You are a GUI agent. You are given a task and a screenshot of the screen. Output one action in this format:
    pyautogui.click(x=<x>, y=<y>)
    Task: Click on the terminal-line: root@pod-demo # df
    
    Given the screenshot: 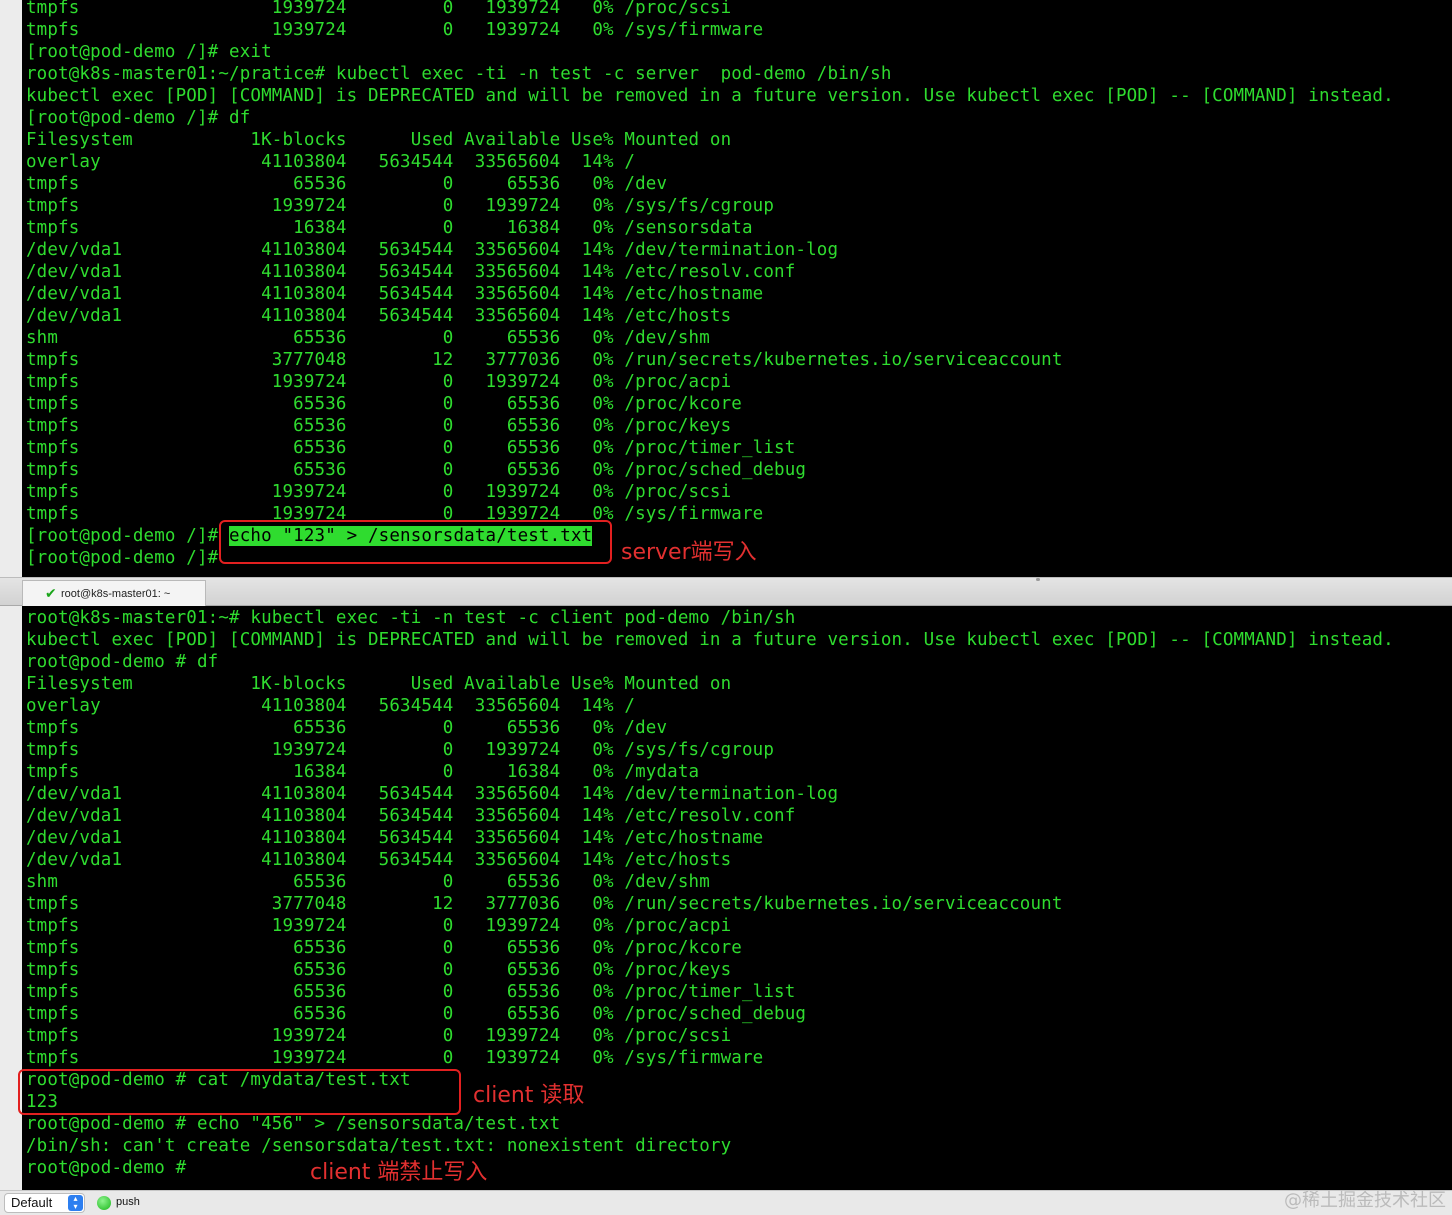 What is the action you would take?
    pyautogui.click(x=122, y=662)
    